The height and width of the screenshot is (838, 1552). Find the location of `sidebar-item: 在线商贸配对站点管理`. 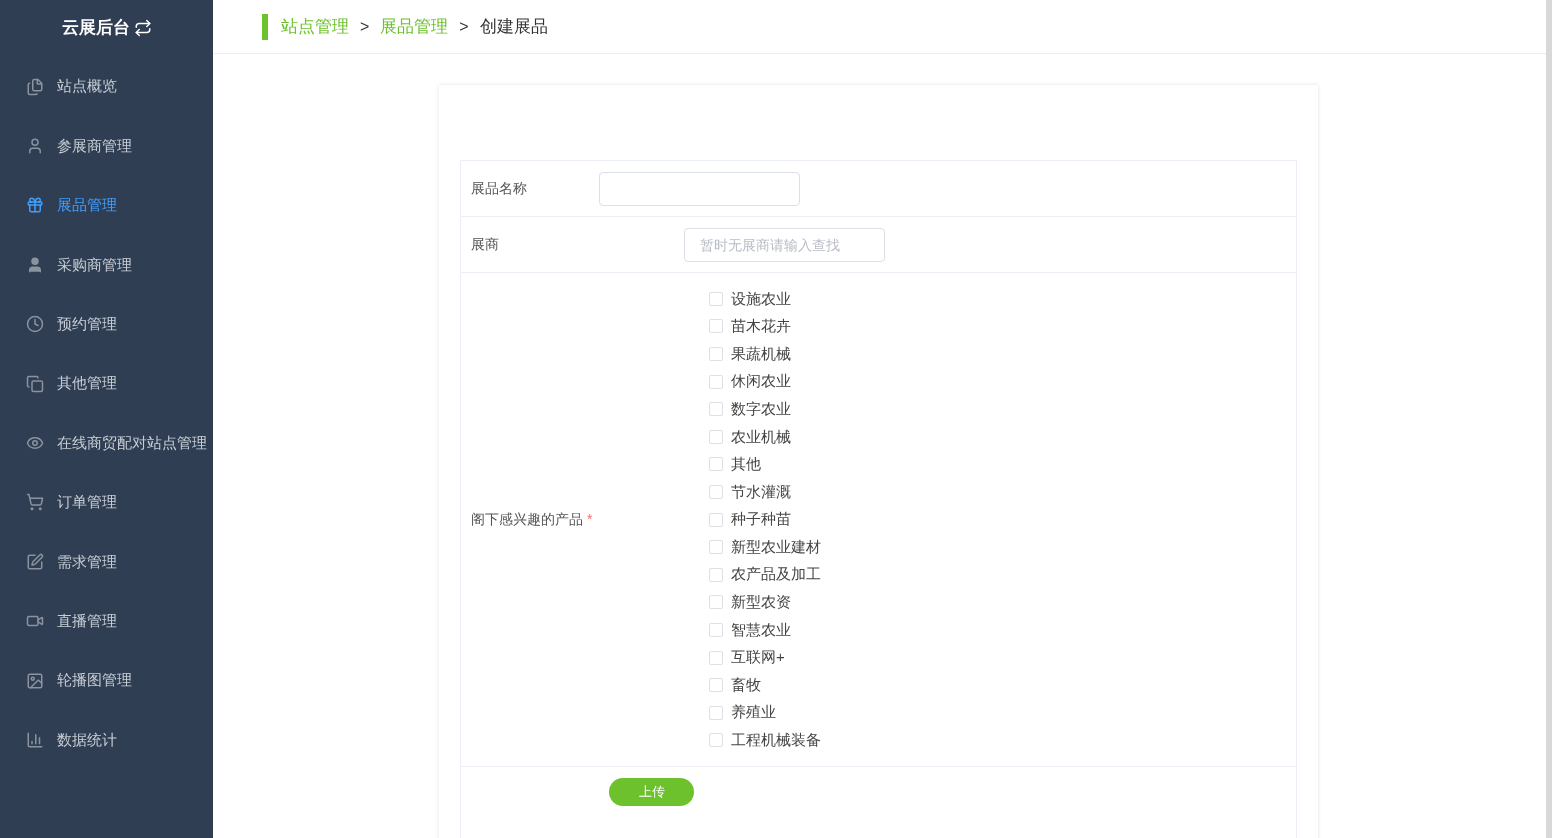

sidebar-item: 在线商贸配对站点管理 is located at coordinates (106, 443).